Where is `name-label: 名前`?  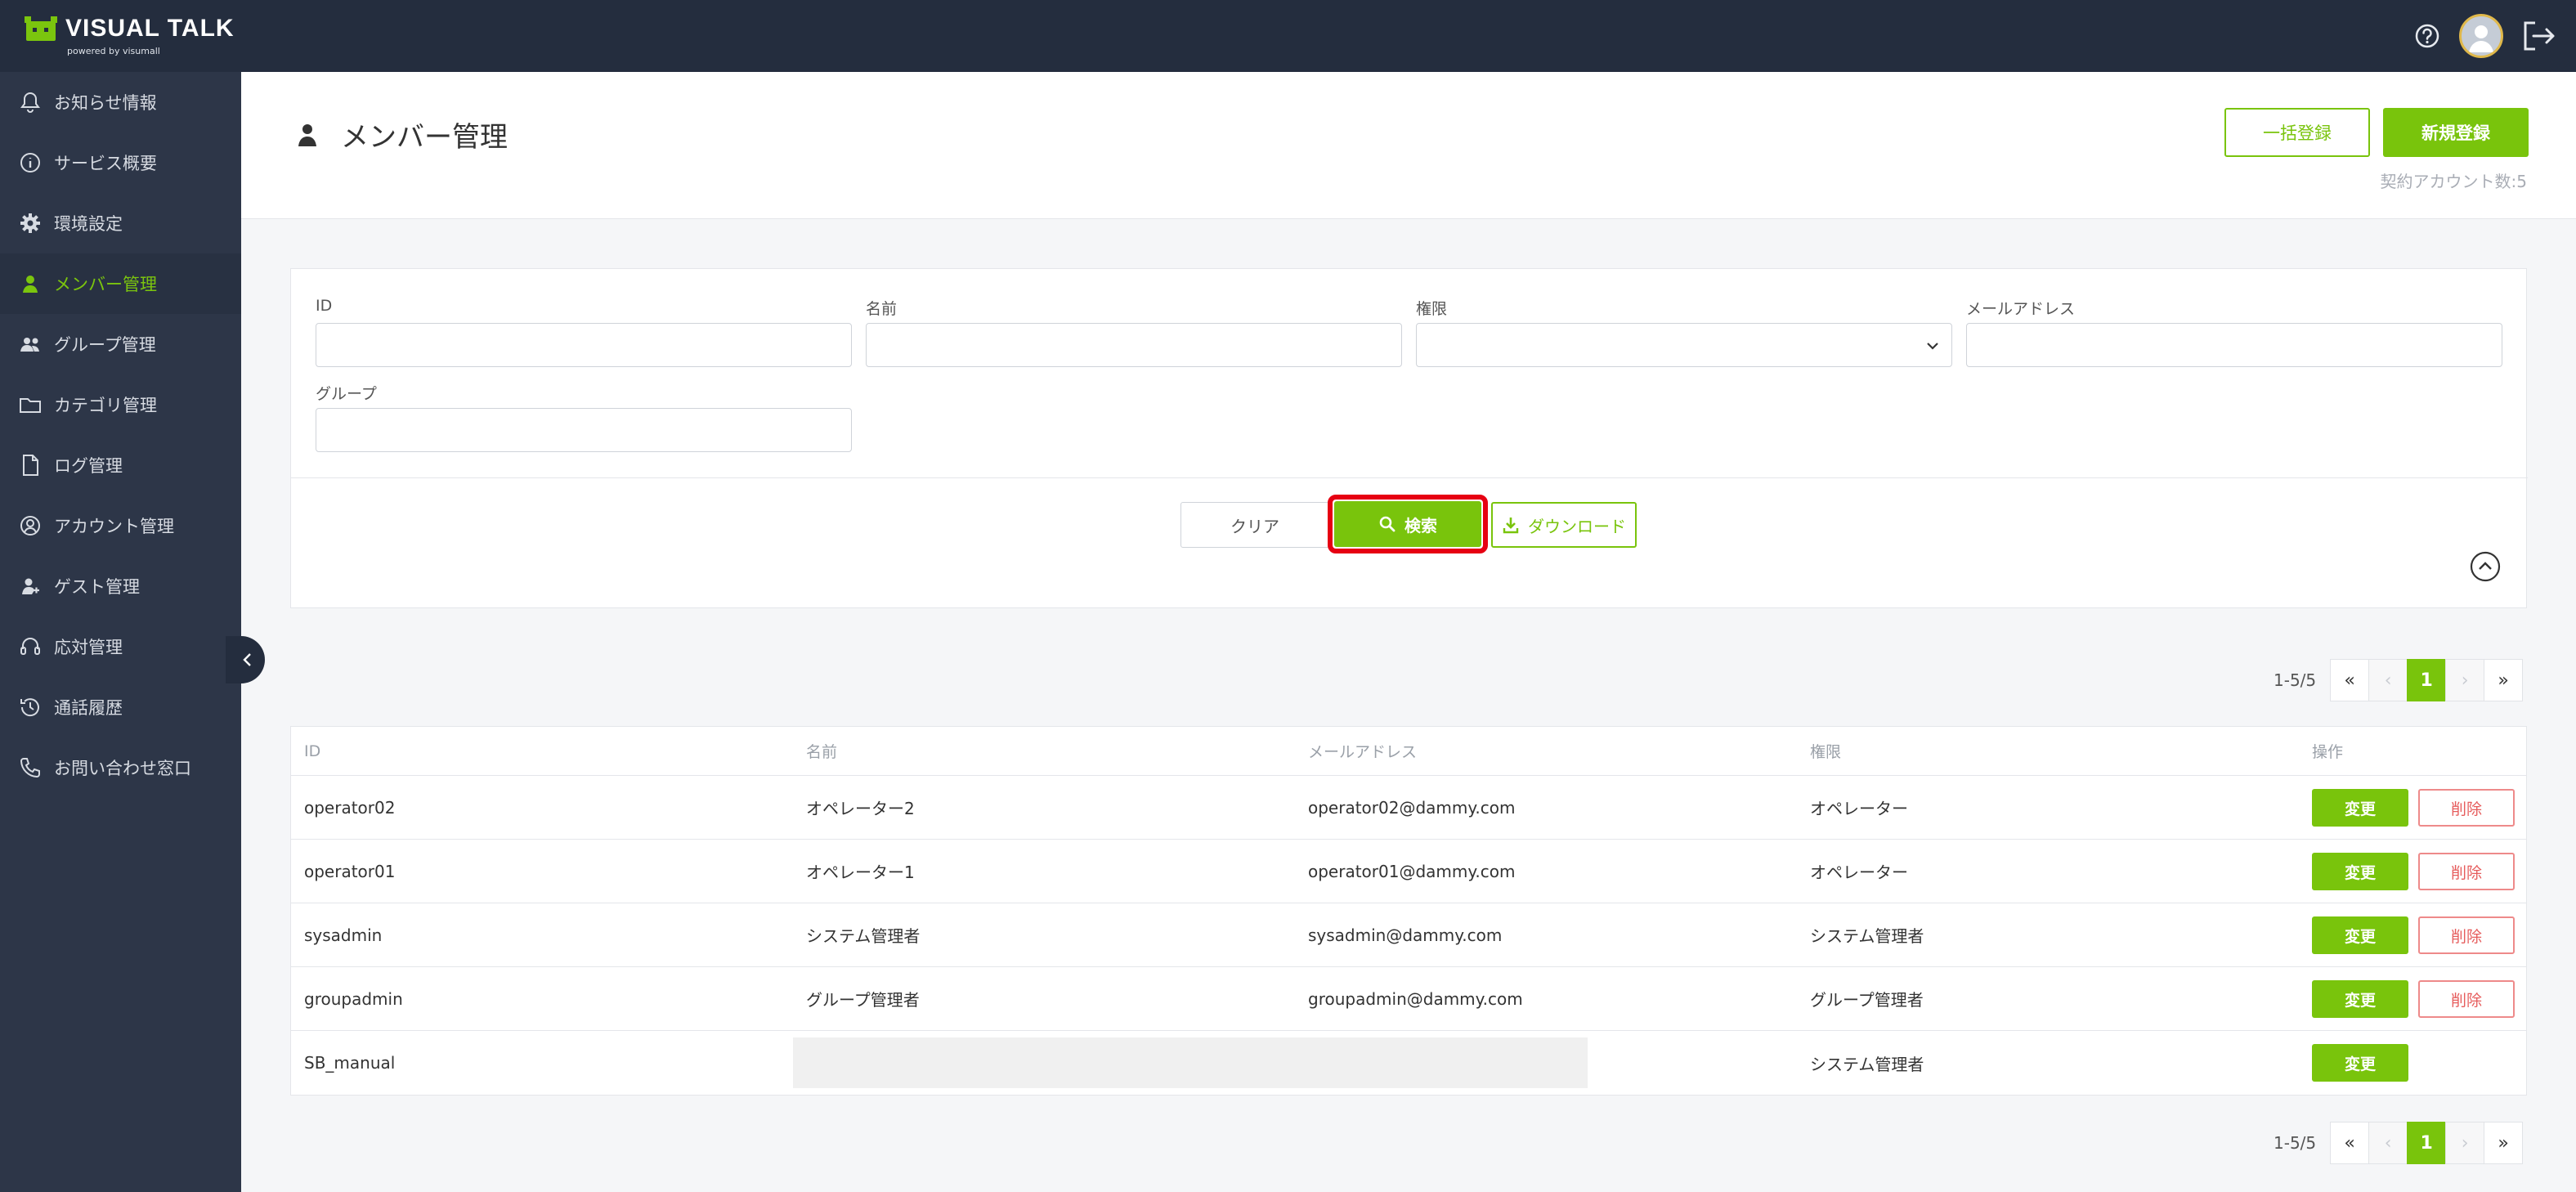 name-label: 名前 is located at coordinates (882, 309).